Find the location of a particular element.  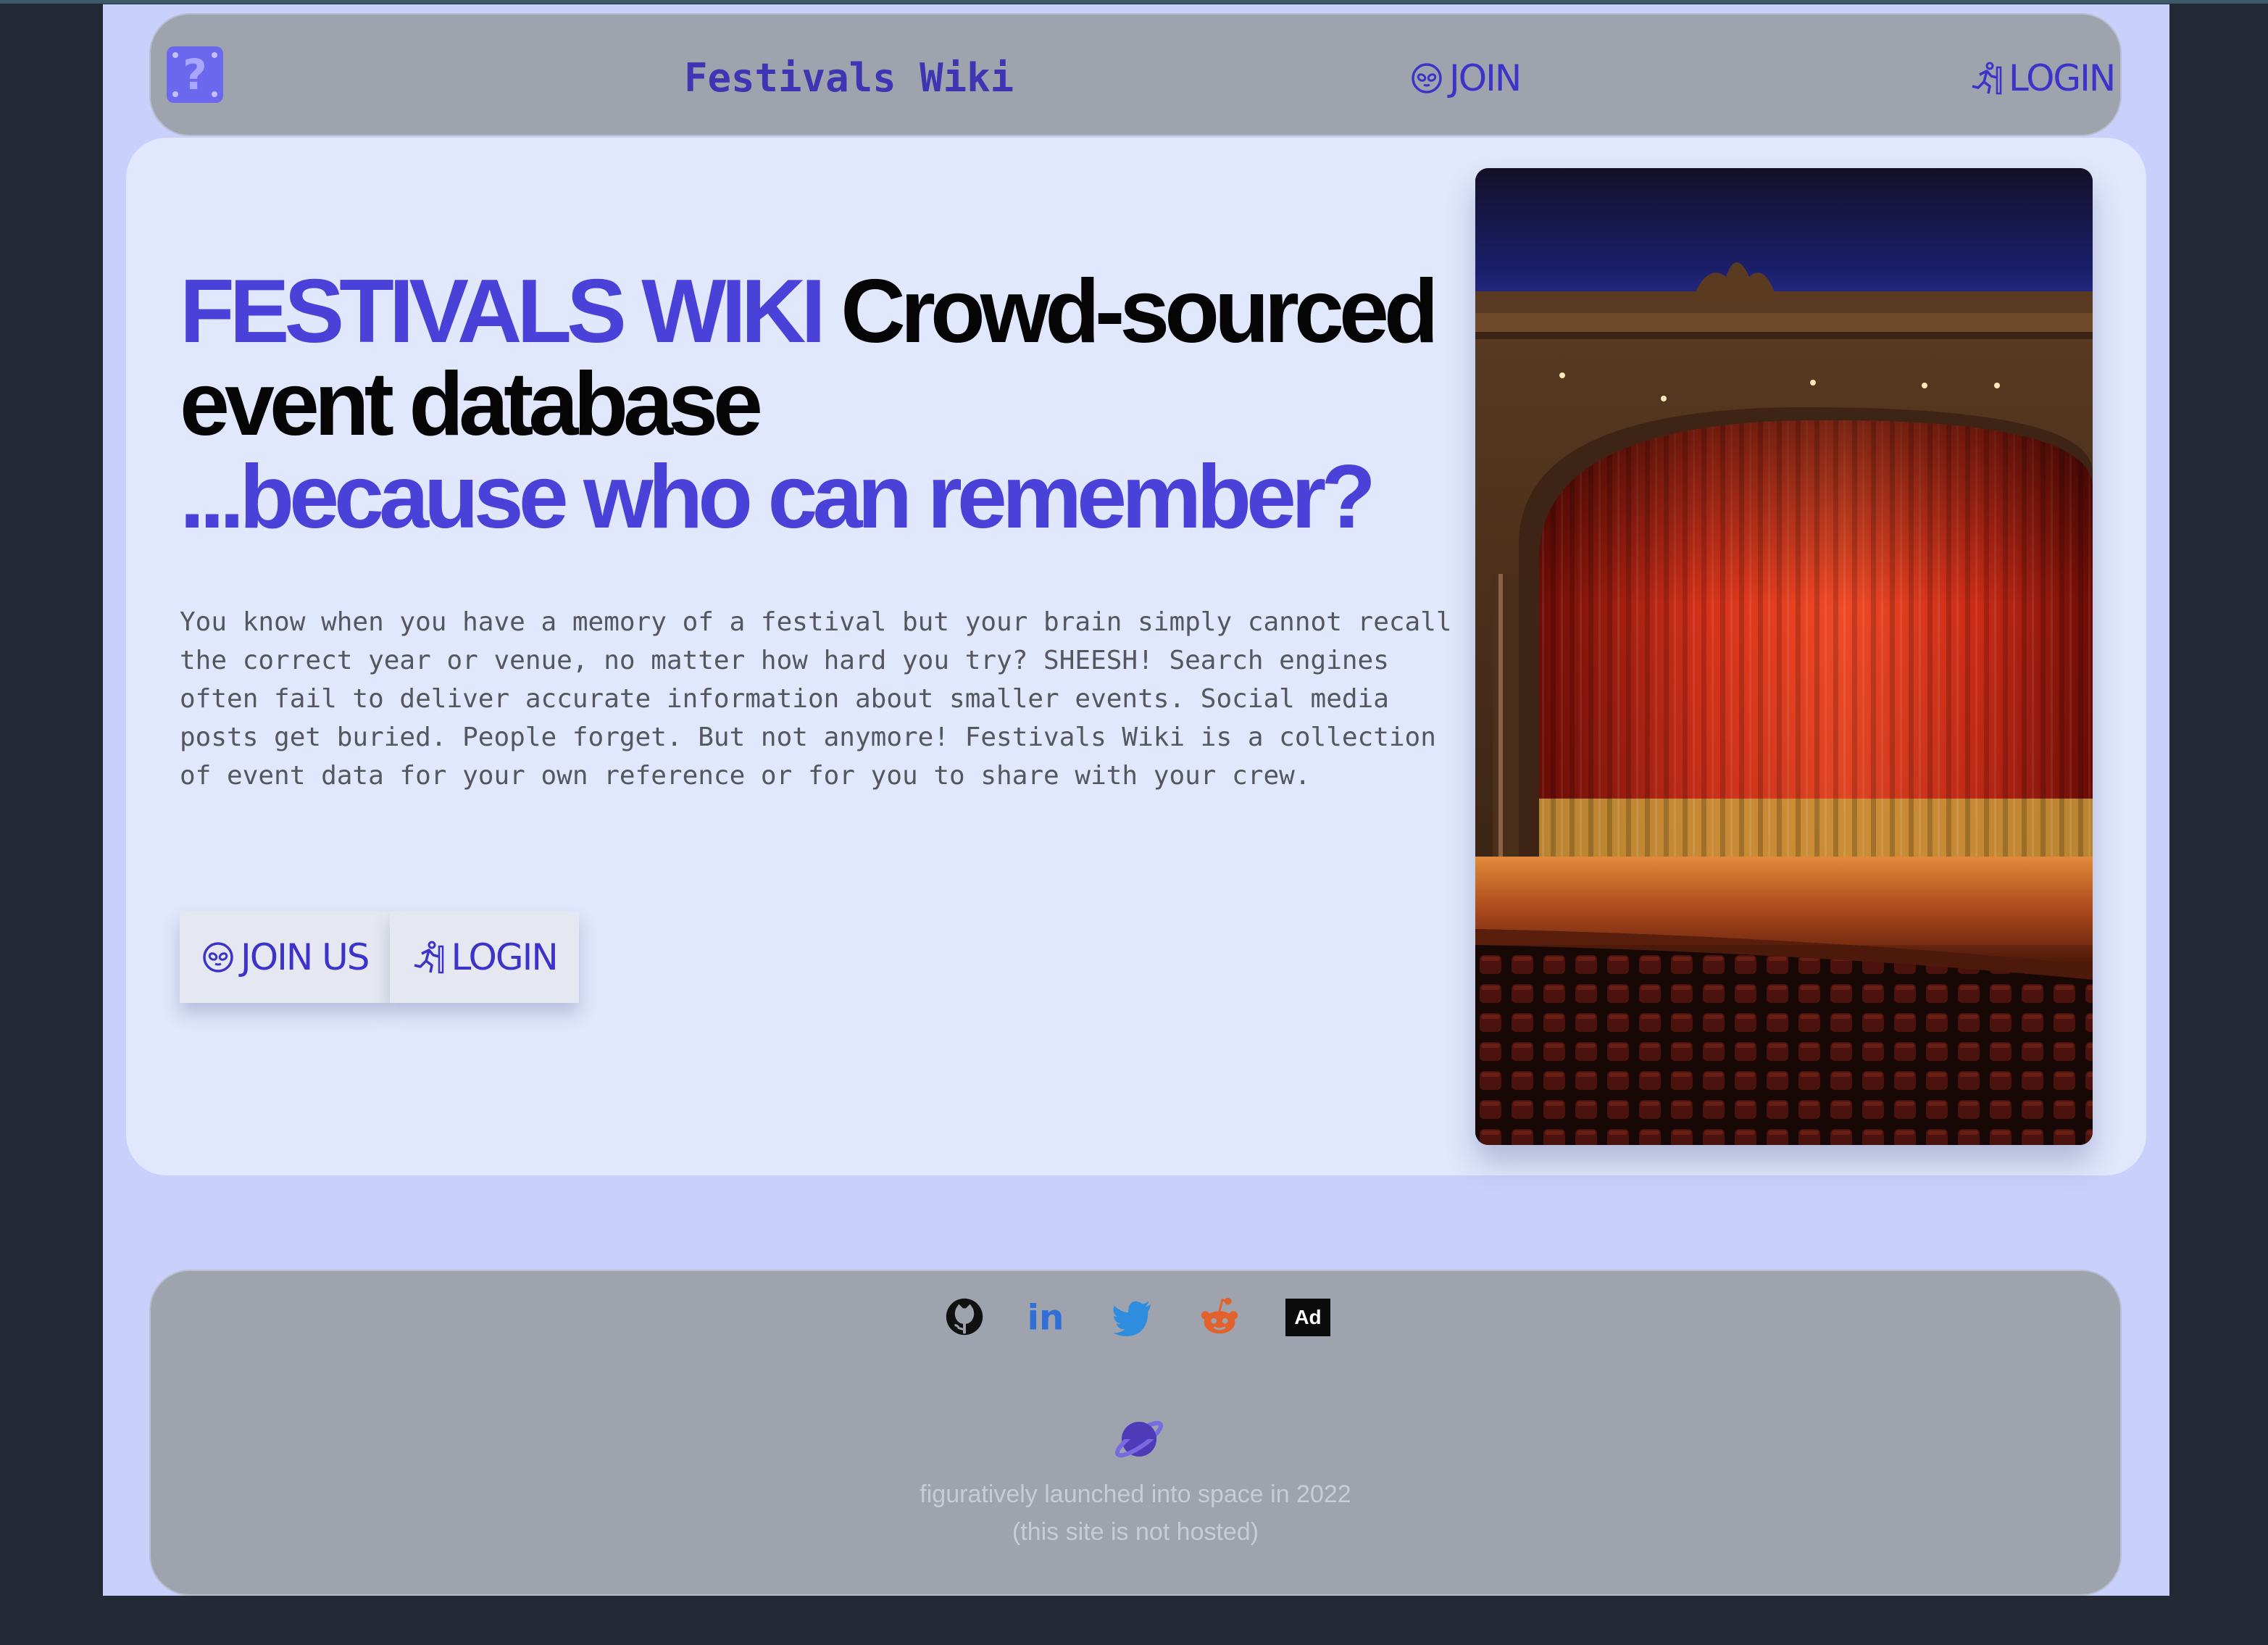

linkedin-icon: in is located at coordinates (1045, 1316).